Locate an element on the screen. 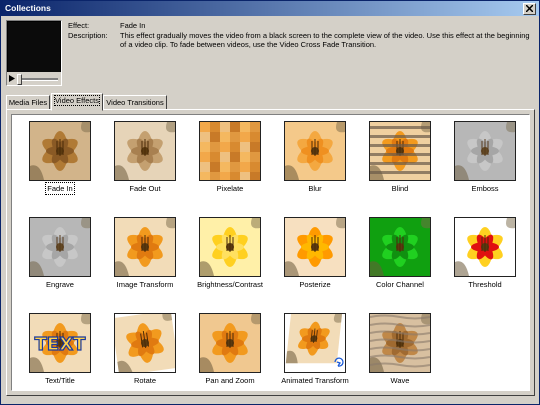 The image size is (540, 405). tab-label: Video Transitions is located at coordinates (135, 102).